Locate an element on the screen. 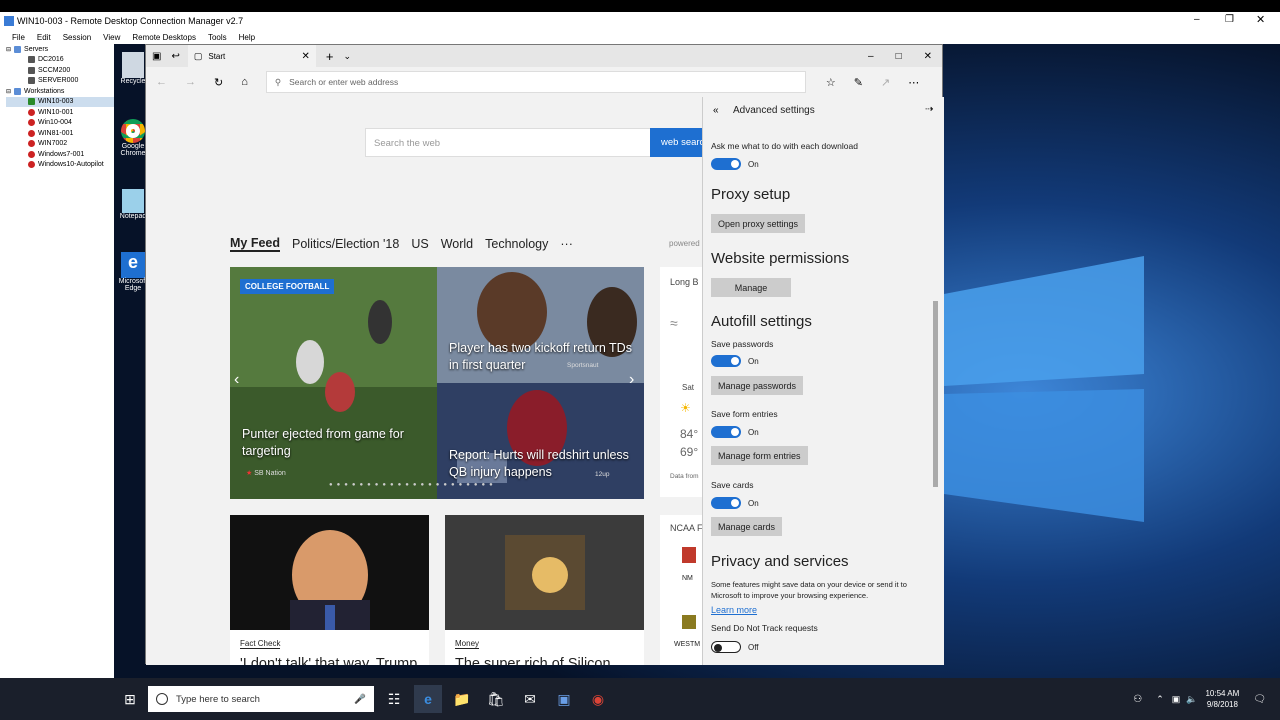  clock: 10:54 AM 9/8/2018 is located at coordinates (1222, 699).